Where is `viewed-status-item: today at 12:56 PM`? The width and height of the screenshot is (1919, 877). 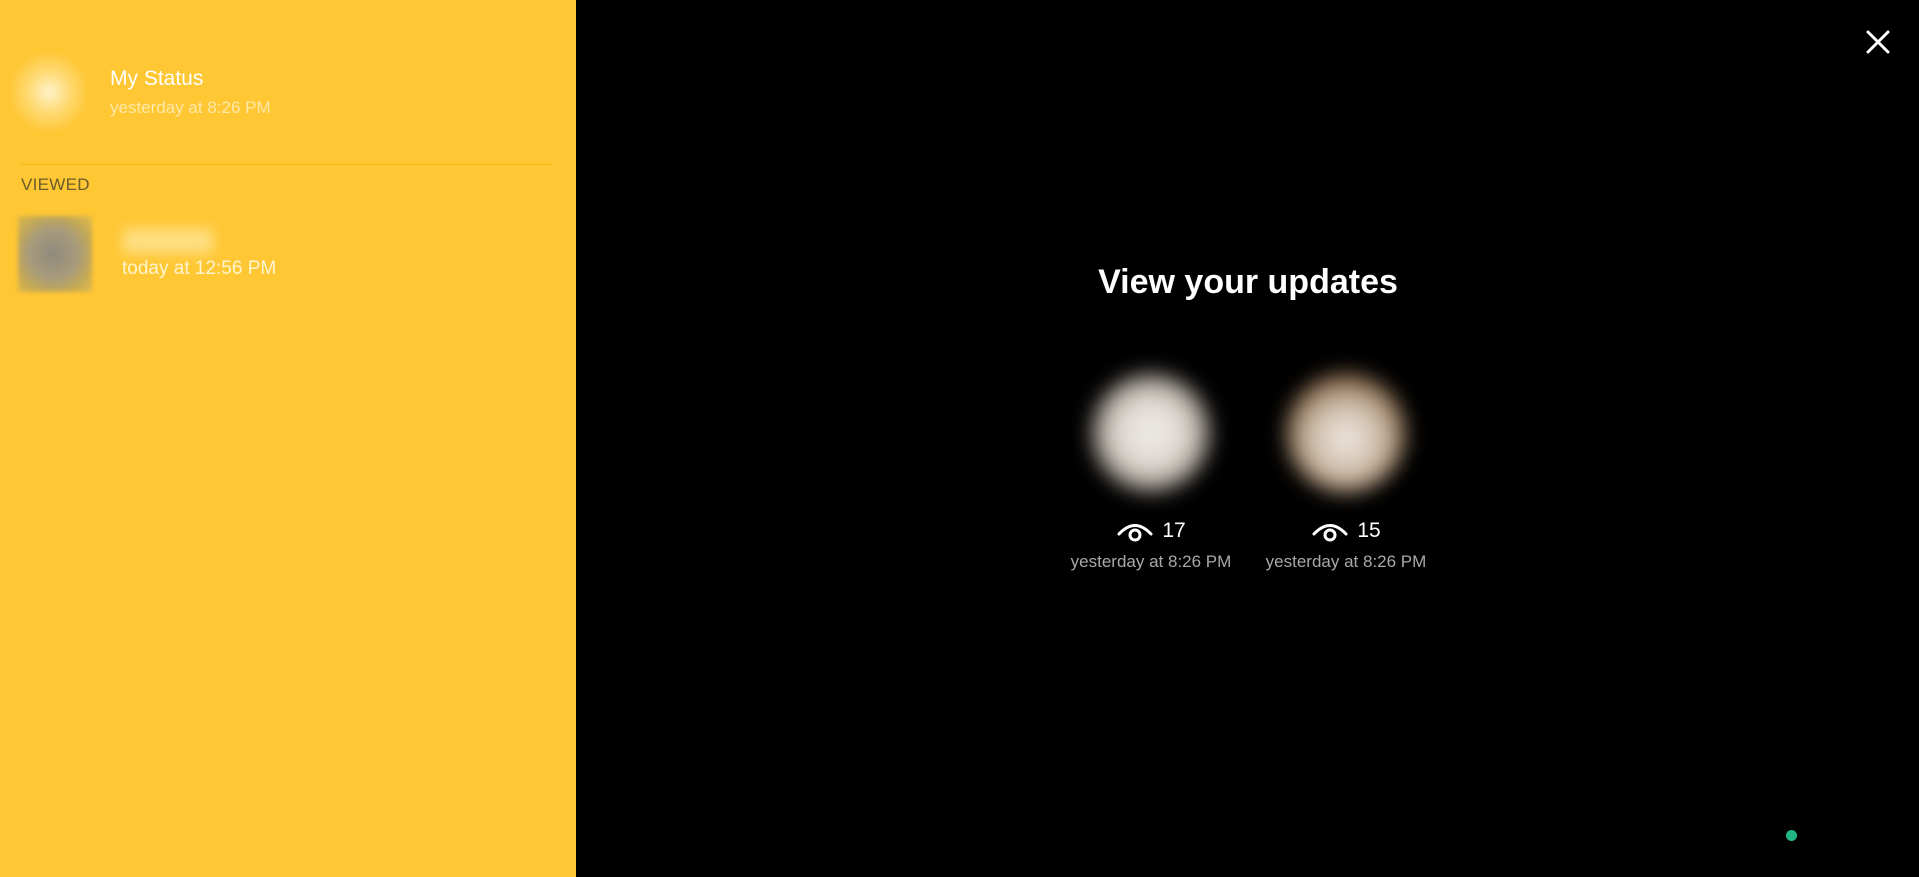
viewed-status-item: today at 12:56 PM is located at coordinates (147, 254).